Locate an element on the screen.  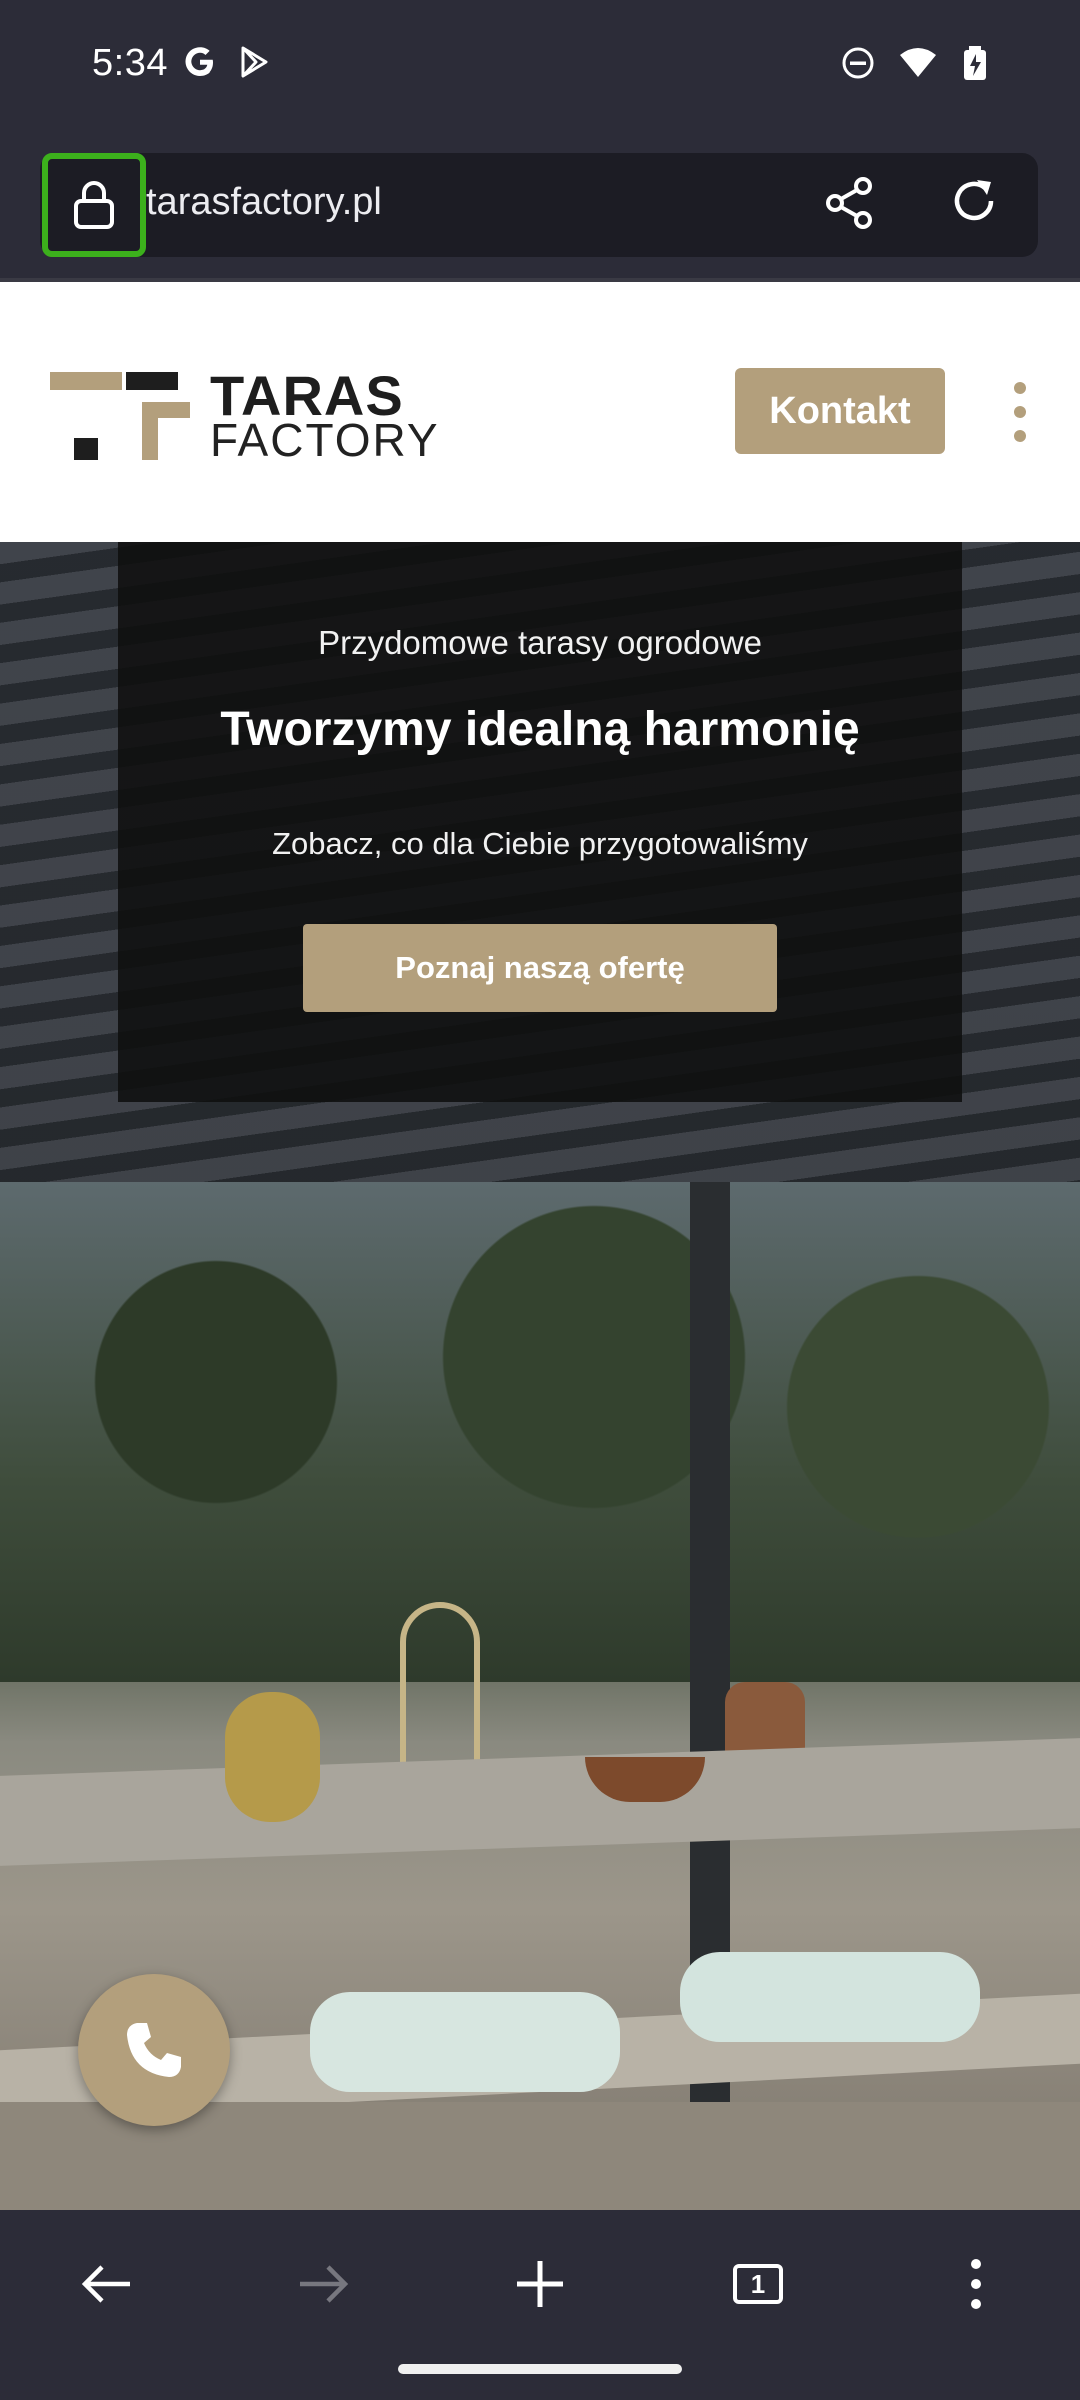
tab-switcher-button: 1 is located at coordinates (758, 2284).